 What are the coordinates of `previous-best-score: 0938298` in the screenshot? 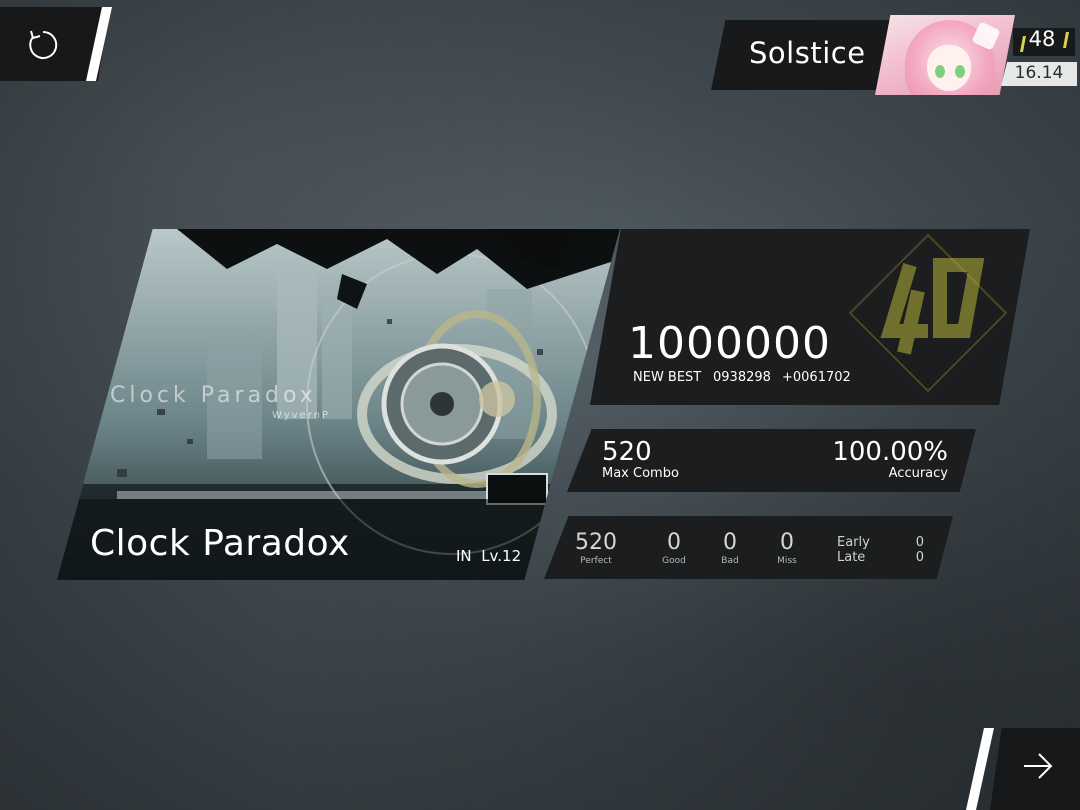 It's located at (742, 377).